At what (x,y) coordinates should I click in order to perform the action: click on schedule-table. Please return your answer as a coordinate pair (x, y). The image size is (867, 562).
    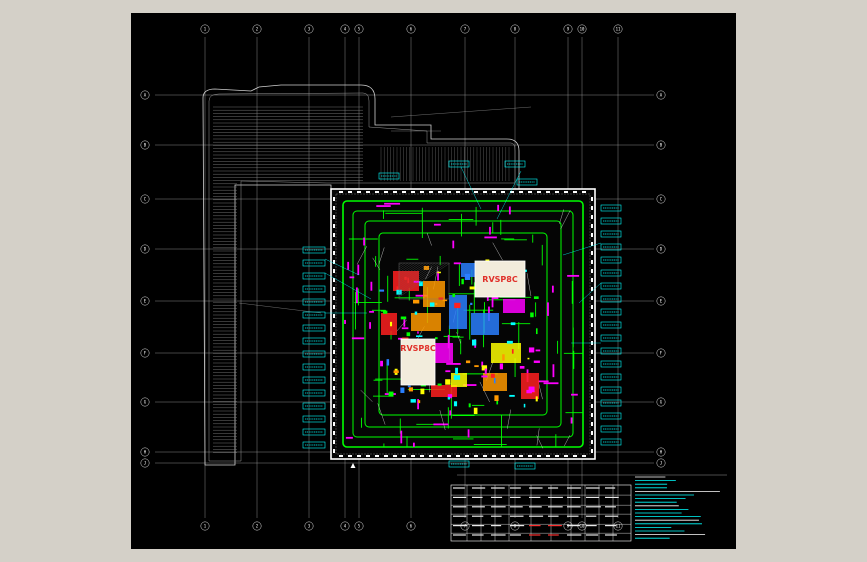
    Looking at the image, I should click on (541, 513).